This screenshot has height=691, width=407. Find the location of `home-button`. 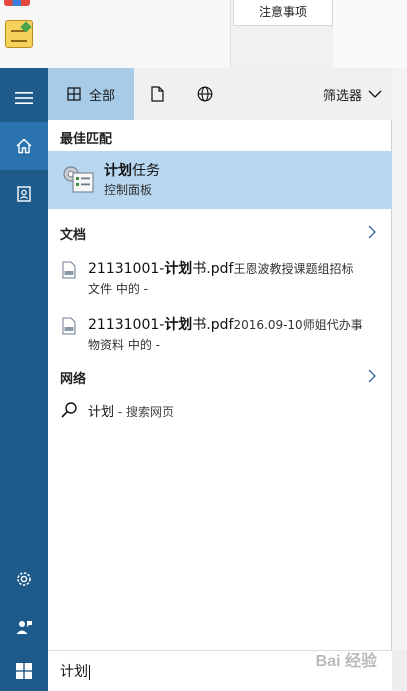

home-button is located at coordinates (24, 146).